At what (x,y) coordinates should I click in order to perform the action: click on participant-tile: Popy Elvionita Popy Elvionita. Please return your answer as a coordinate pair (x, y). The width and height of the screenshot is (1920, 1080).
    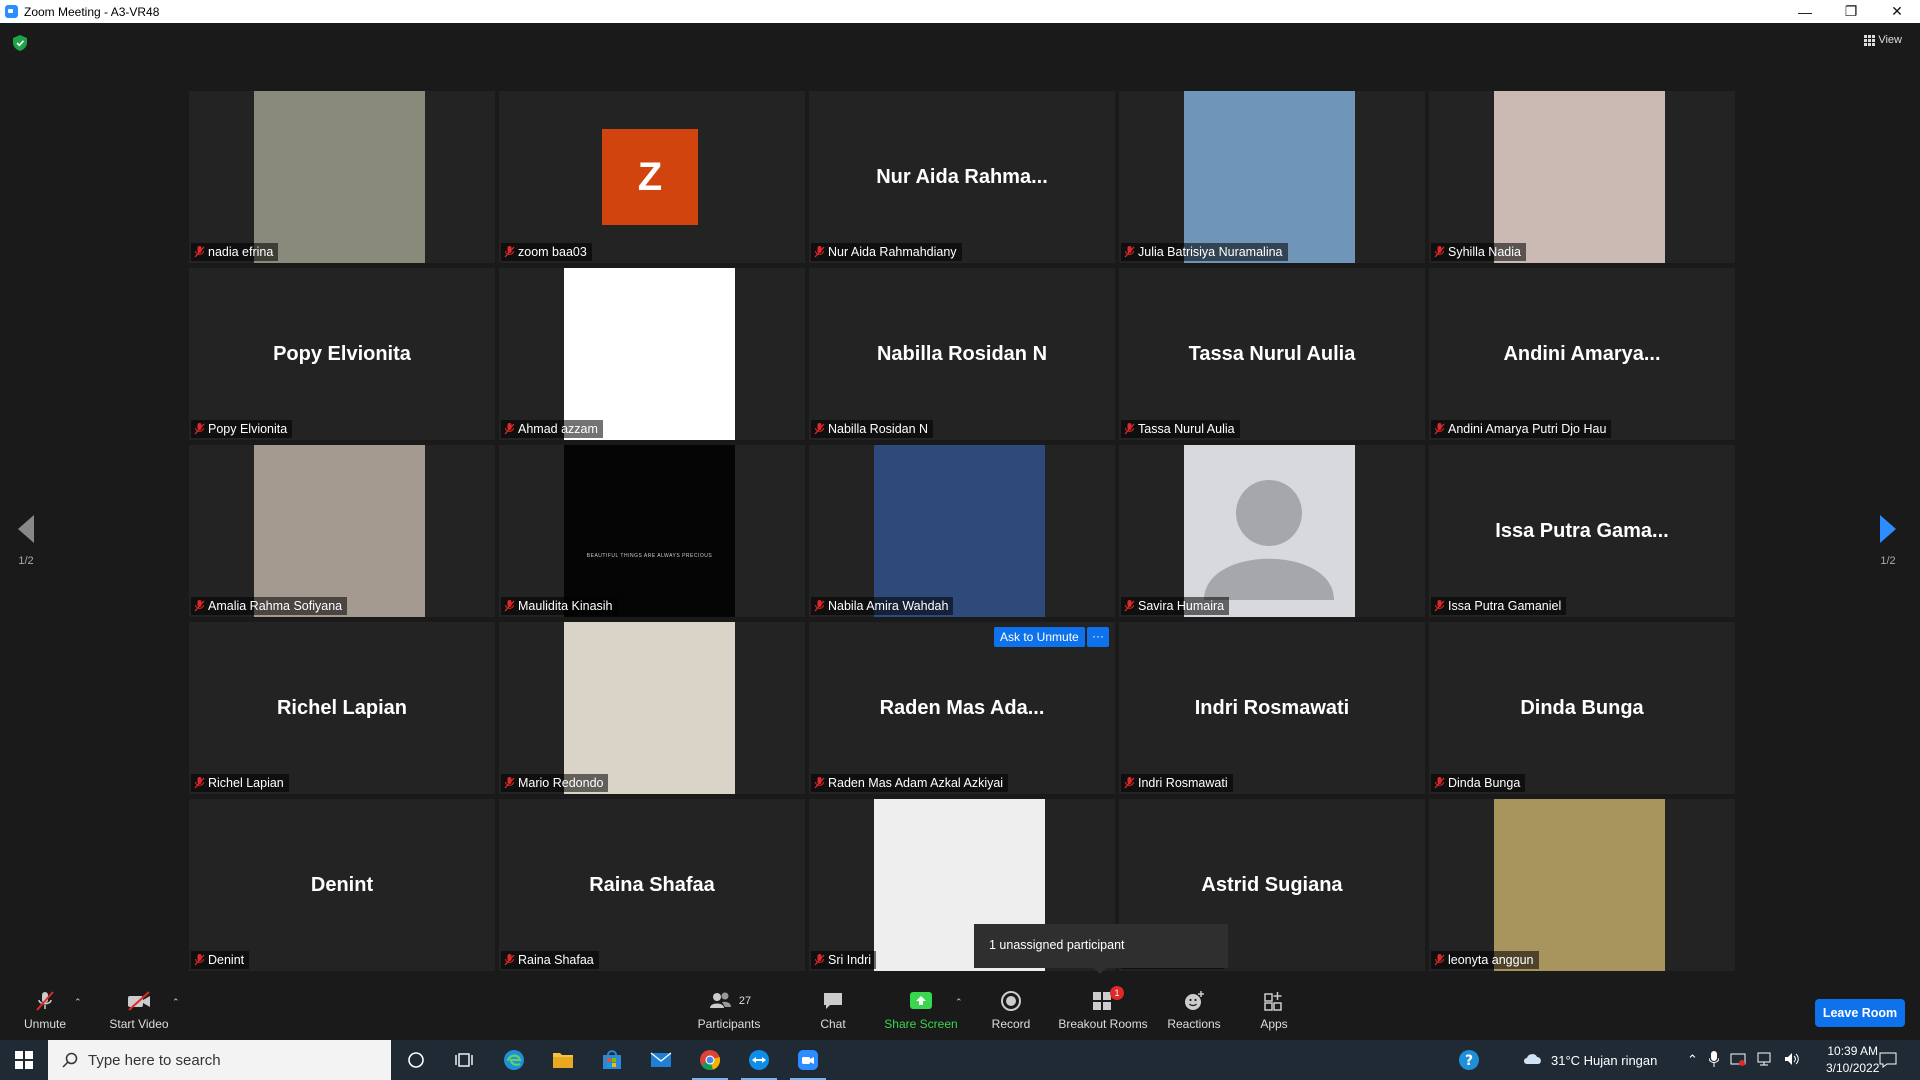
    Looking at the image, I should click on (342, 354).